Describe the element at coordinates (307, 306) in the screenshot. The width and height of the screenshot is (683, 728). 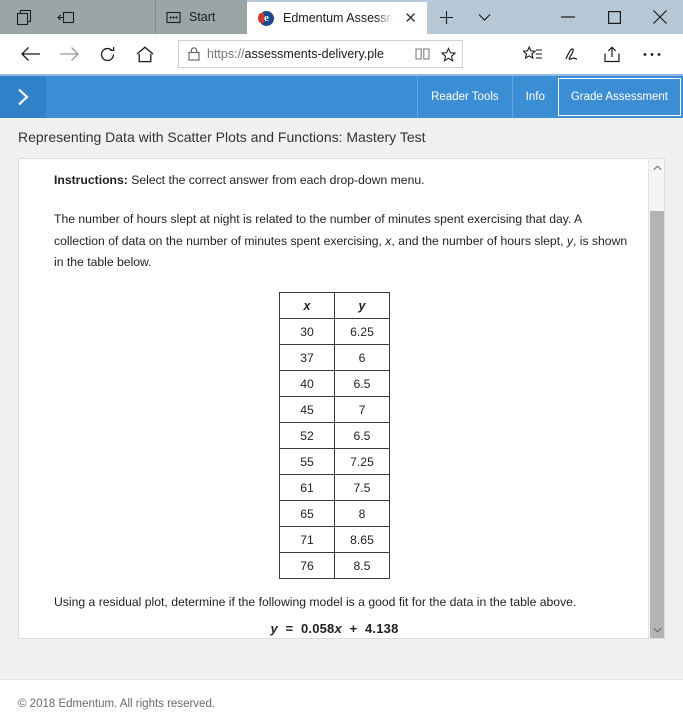
I see `column-header-x: x` at that location.